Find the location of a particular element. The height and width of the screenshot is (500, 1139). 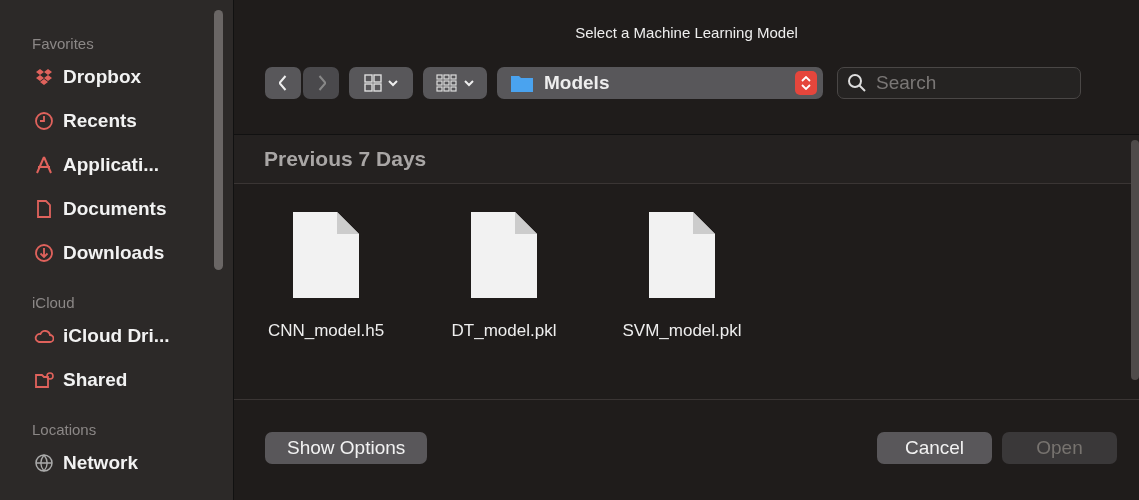

group-title: Previous 7 Days is located at coordinates (345, 159).